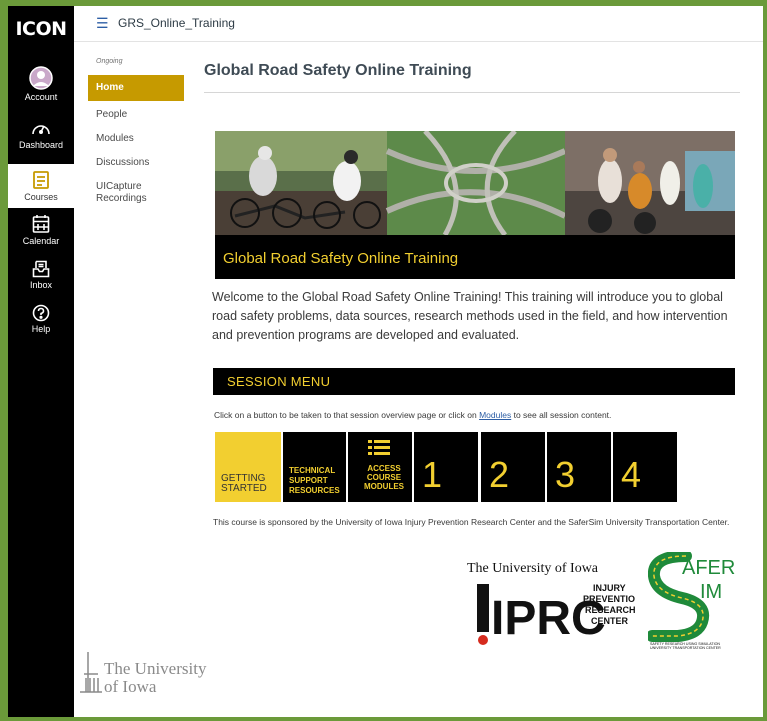 This screenshot has width=767, height=721. Describe the element at coordinates (384, 477) in the screenshot. I see `tile-access-modules-label: ACCESS COURSE MODULES` at that location.